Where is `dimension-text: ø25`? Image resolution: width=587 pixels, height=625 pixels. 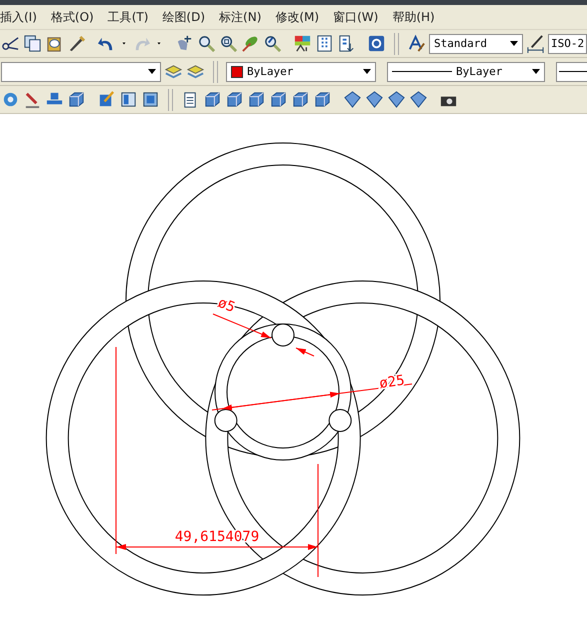
dimension-text: ø25 is located at coordinates (392, 382).